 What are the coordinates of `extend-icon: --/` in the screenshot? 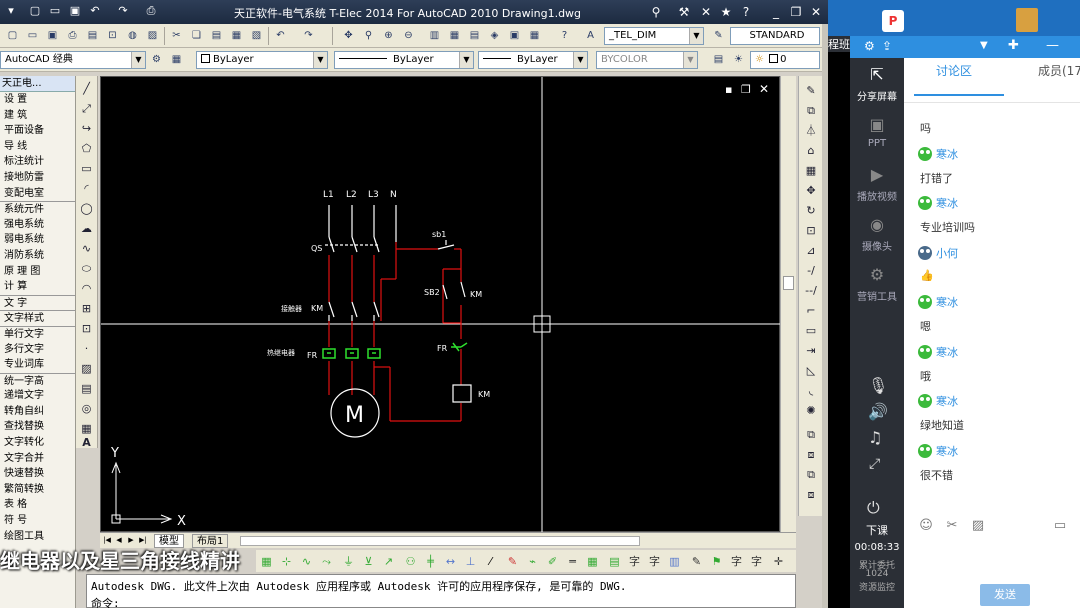 It's located at (811, 290).